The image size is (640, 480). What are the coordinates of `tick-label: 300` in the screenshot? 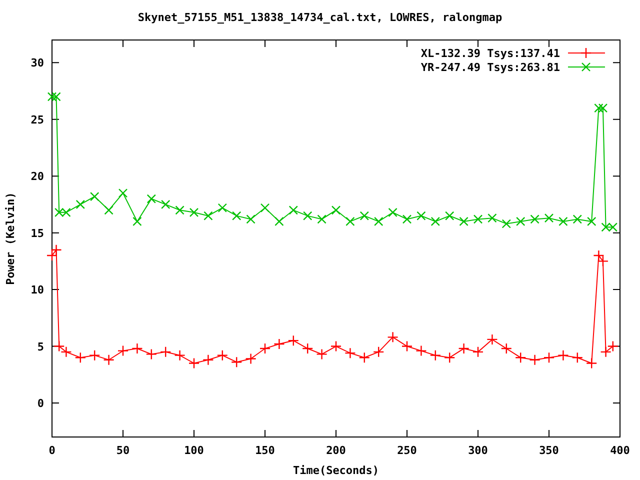 It's located at (478, 450).